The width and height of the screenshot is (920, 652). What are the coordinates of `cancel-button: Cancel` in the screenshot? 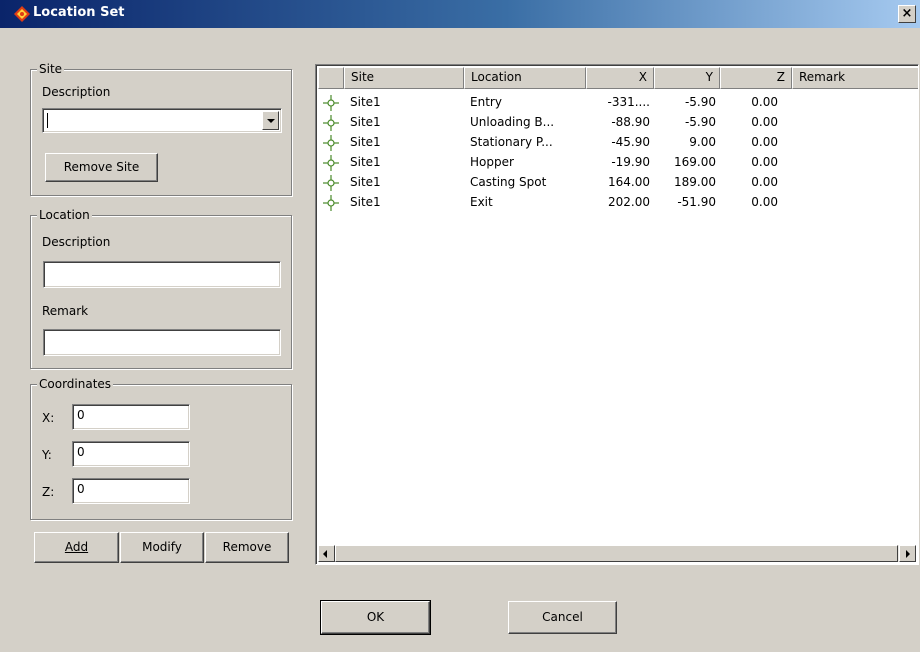 It's located at (562, 617).